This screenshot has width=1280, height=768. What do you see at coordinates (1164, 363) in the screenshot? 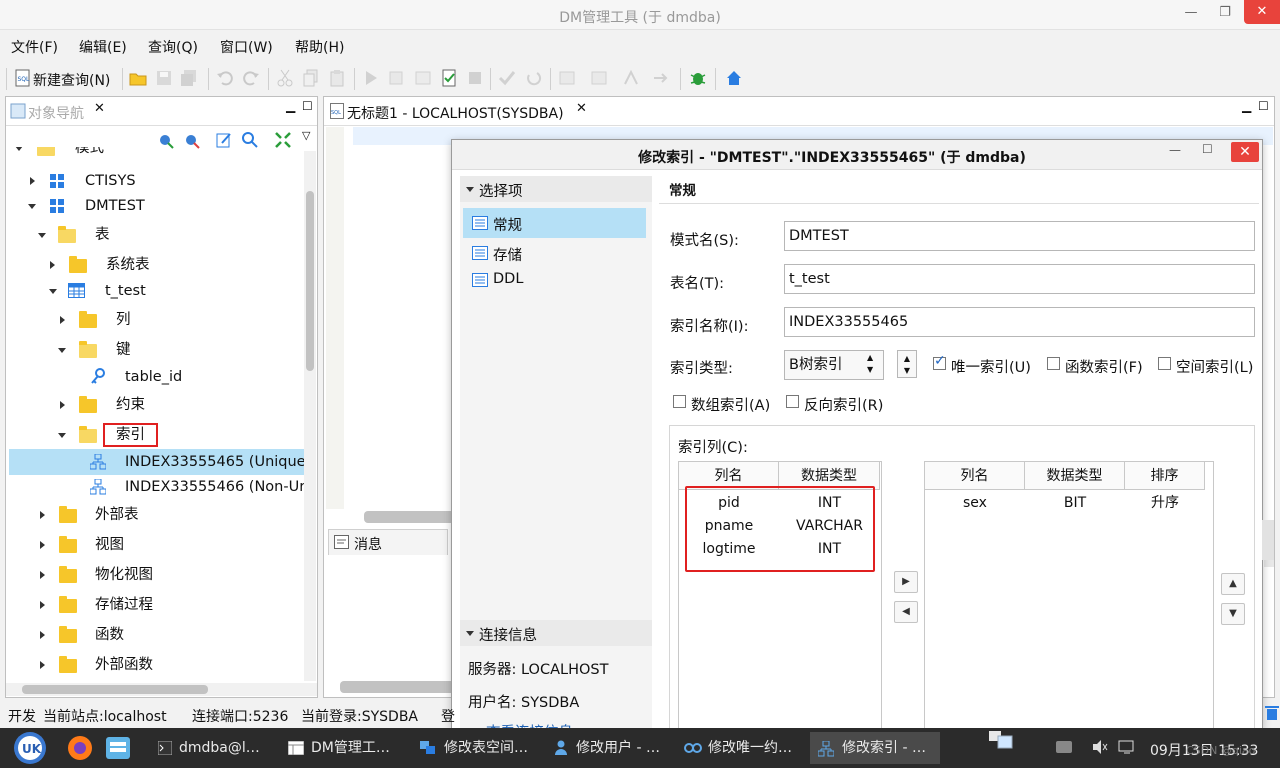
I see `spatial-index-checkbox` at bounding box center [1164, 363].